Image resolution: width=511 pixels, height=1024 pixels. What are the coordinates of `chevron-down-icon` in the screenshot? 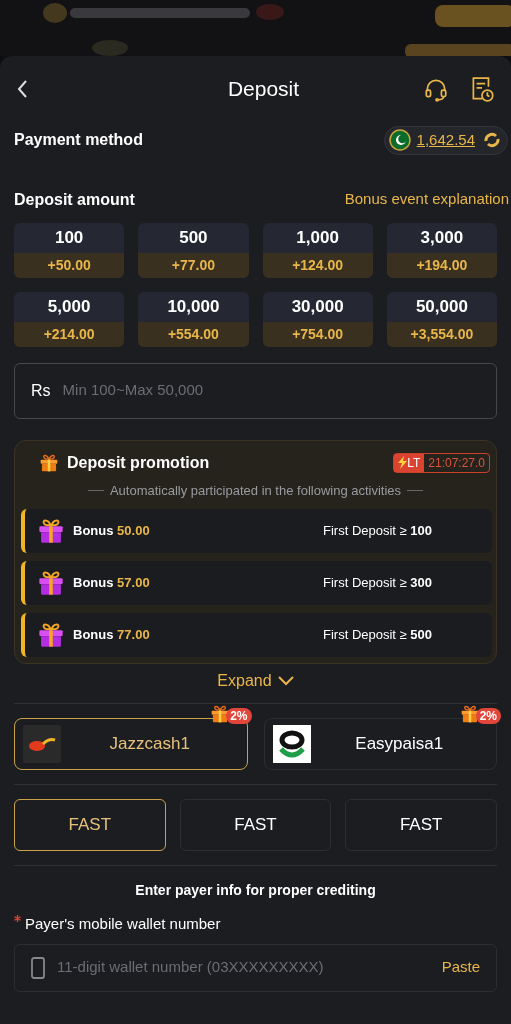 It's located at (285, 681).